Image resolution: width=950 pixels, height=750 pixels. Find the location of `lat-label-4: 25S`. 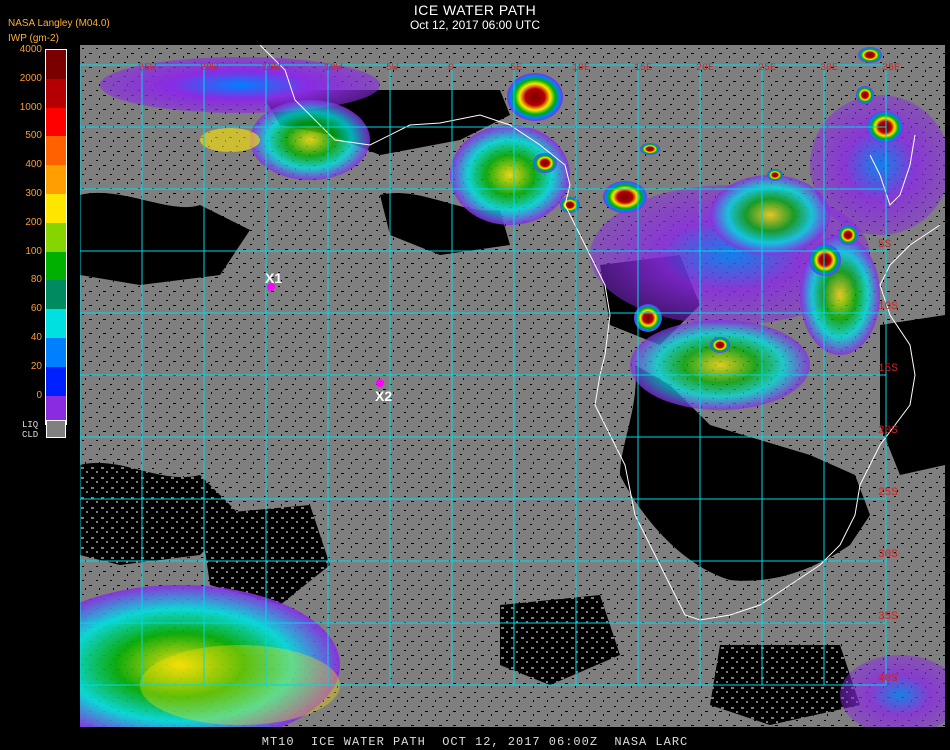

lat-label-4: 25S is located at coordinates (888, 493).